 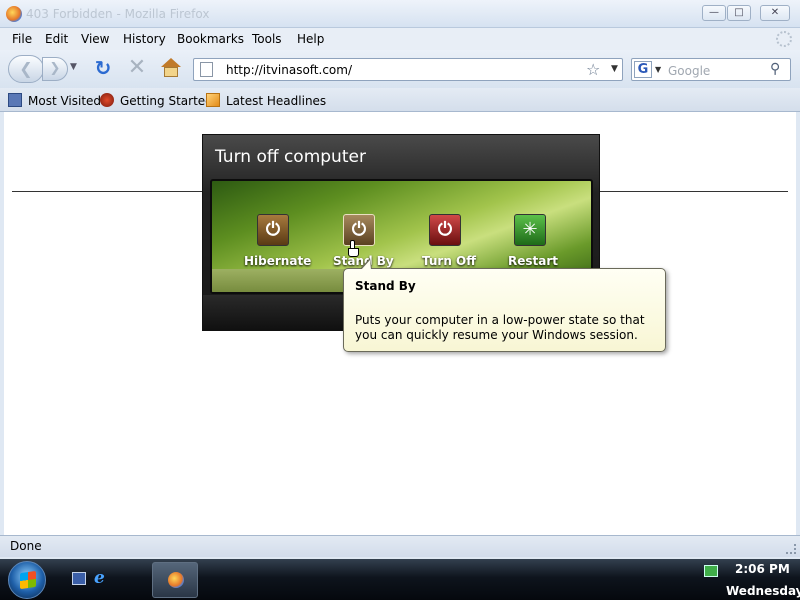 What do you see at coordinates (763, 591) in the screenshot?
I see `clock-day: Wednesday` at bounding box center [763, 591].